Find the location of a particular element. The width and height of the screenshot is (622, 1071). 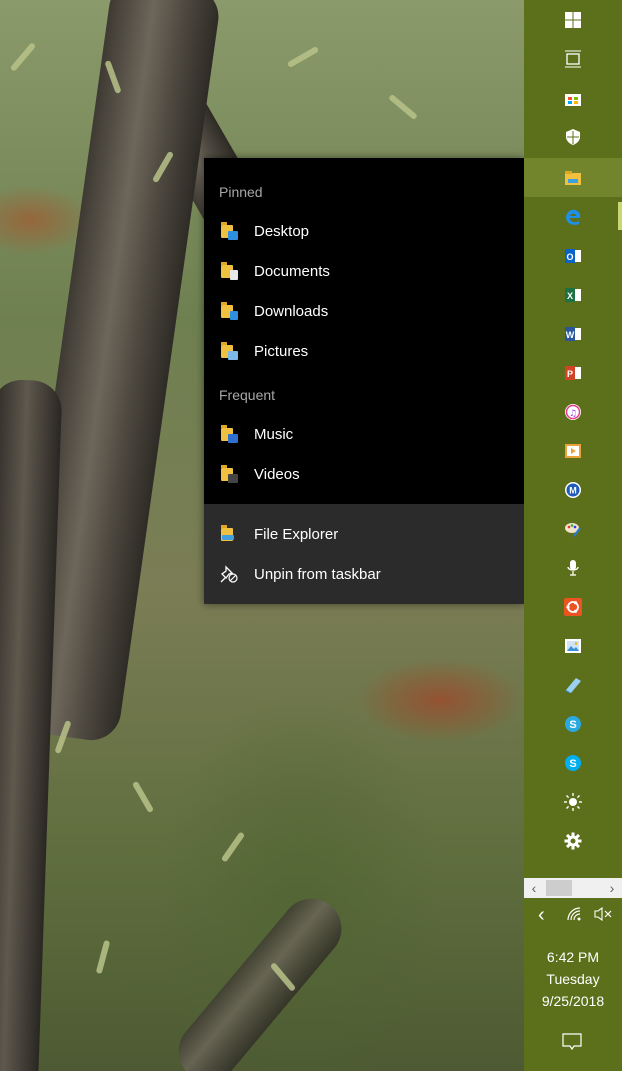

jump-list-item-label: Music is located at coordinates (274, 434).